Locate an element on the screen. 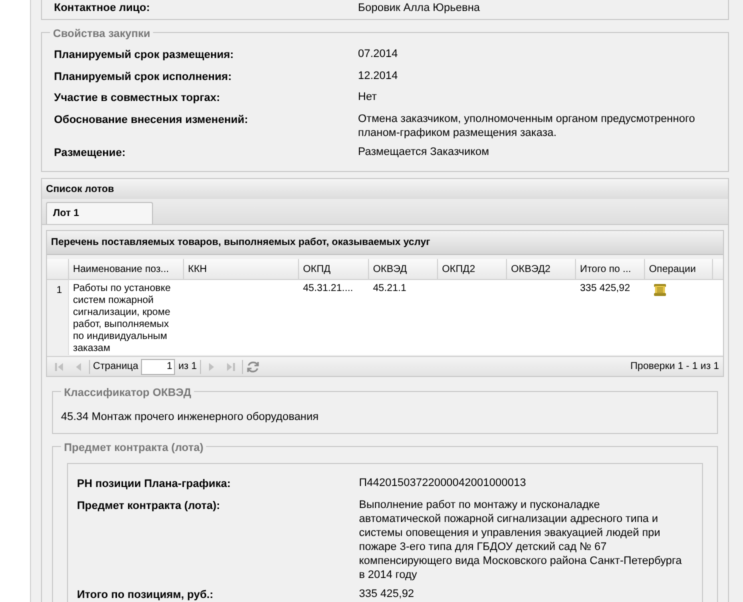  page-label: Страница is located at coordinates (115, 367).